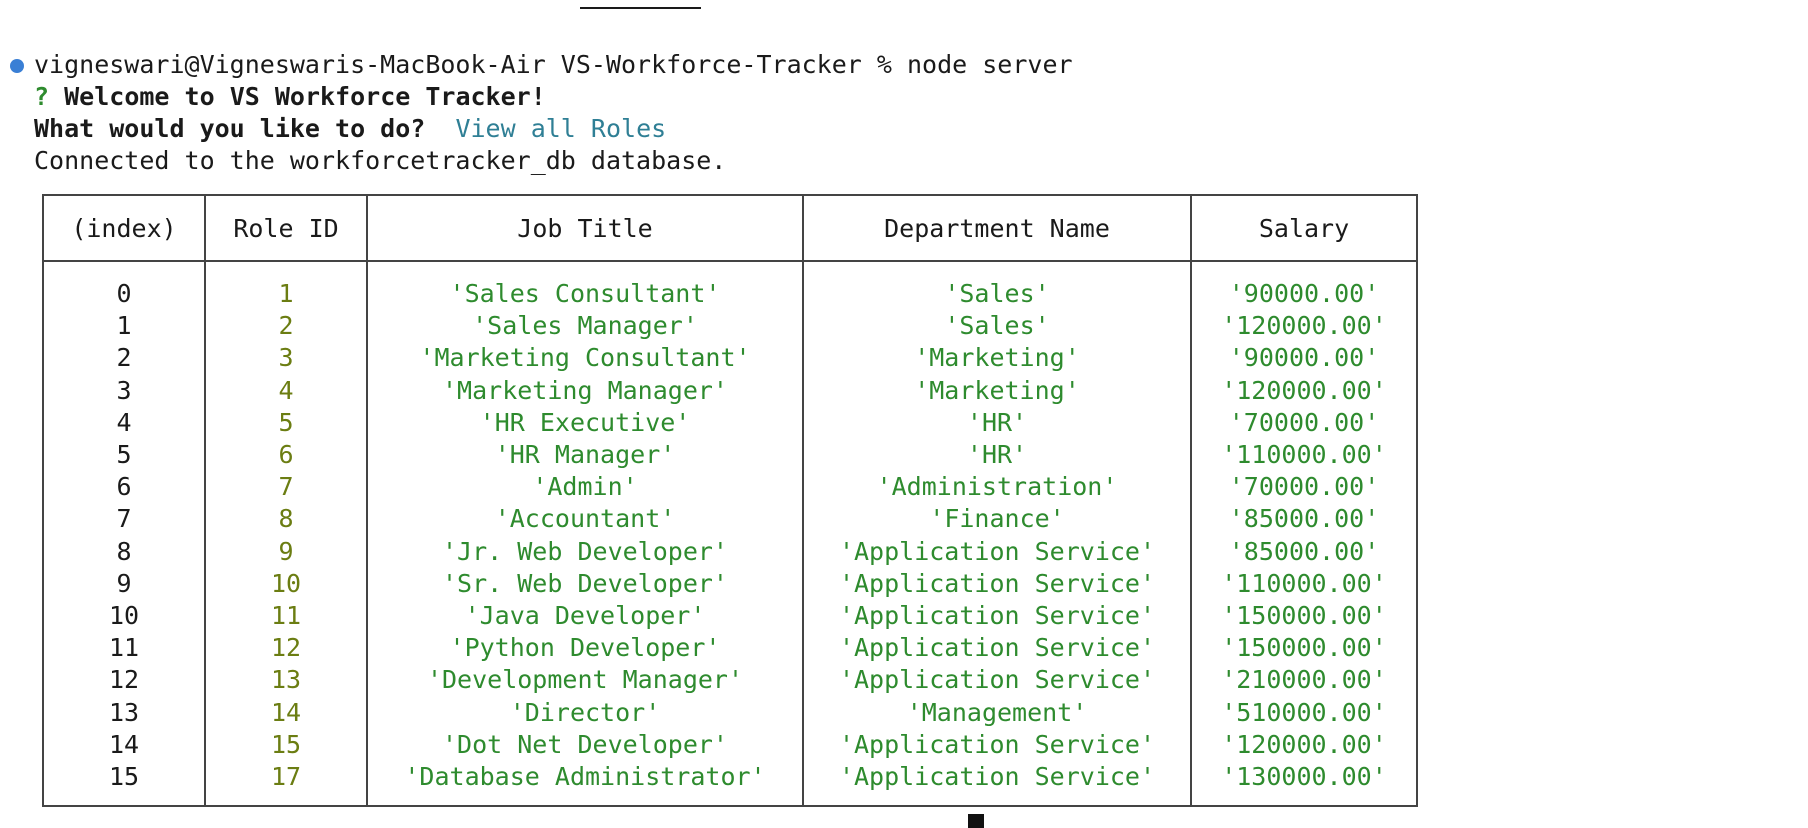 Image resolution: width=1808 pixels, height=828 pixels. Describe the element at coordinates (585, 583) in the screenshot. I see `cell-job-title: 'Sr. Web Developer'` at that location.